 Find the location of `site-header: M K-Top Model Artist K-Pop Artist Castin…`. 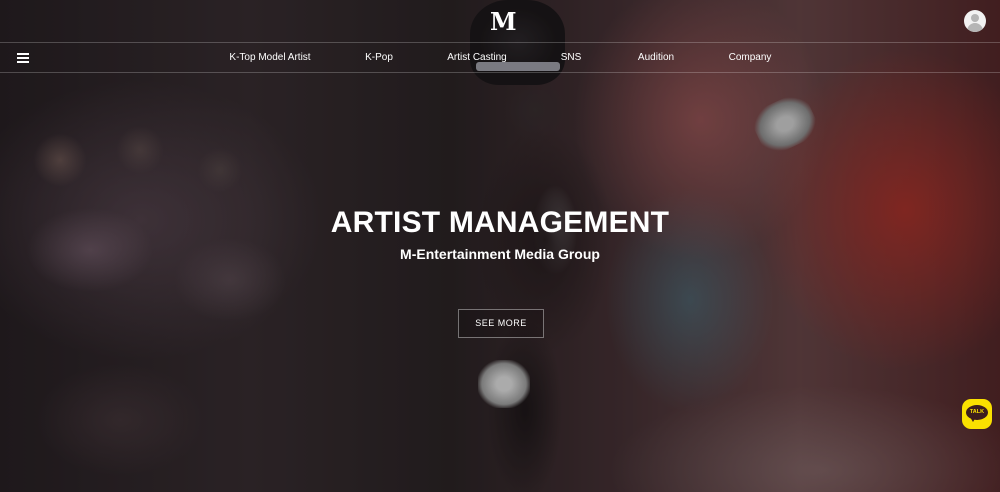

site-header: M K-Top Model Artist K-Pop Artist Castin… is located at coordinates (500, 36).